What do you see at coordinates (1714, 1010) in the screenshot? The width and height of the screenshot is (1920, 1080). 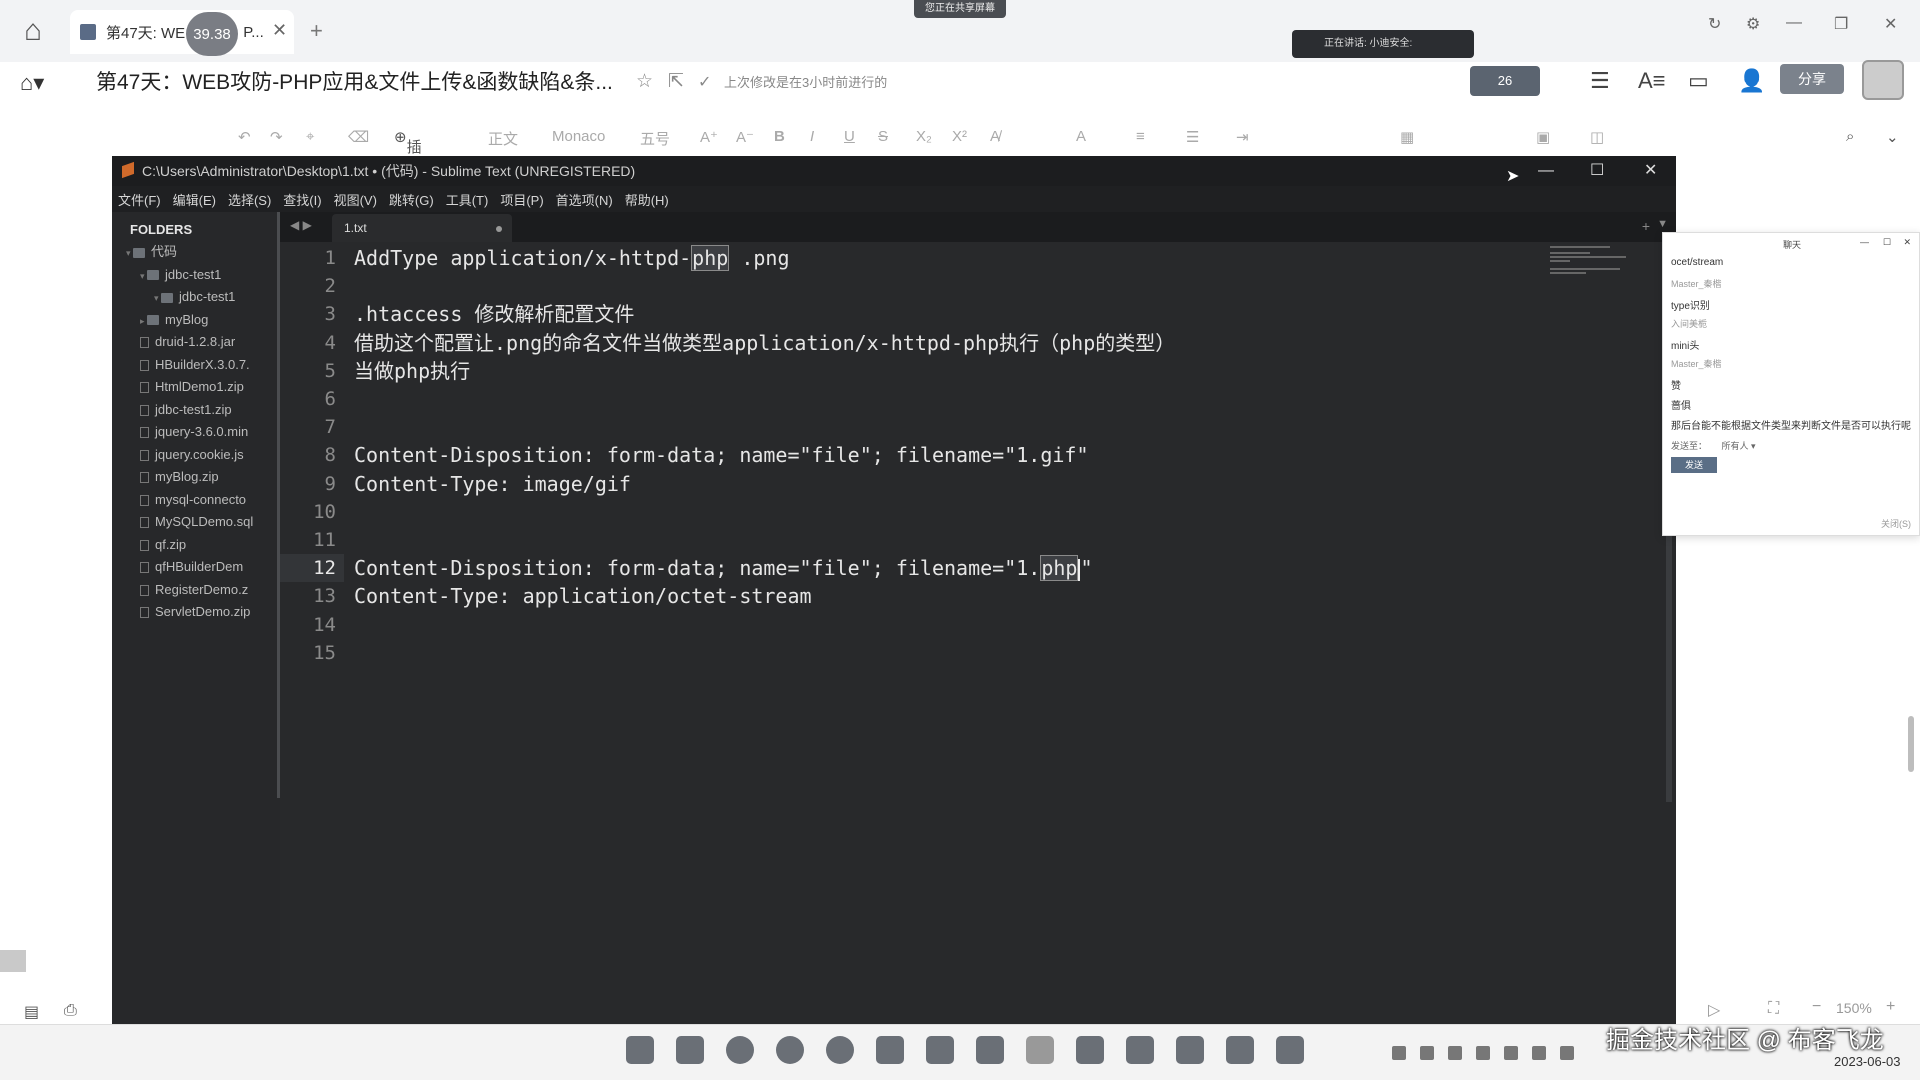 I see `play-icon: ▷` at bounding box center [1714, 1010].